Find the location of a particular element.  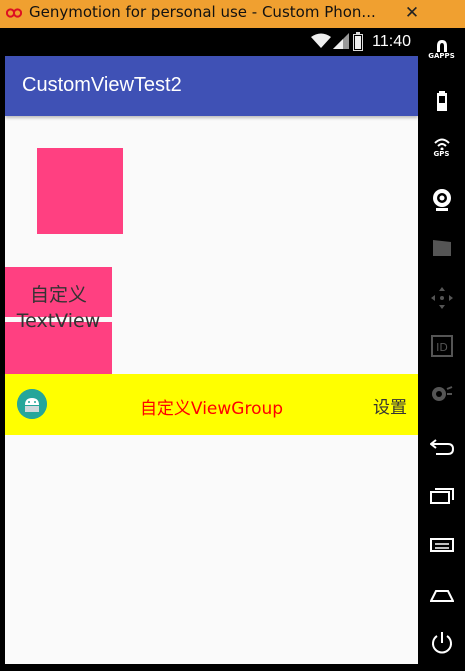

video-icon is located at coordinates (441, 248).